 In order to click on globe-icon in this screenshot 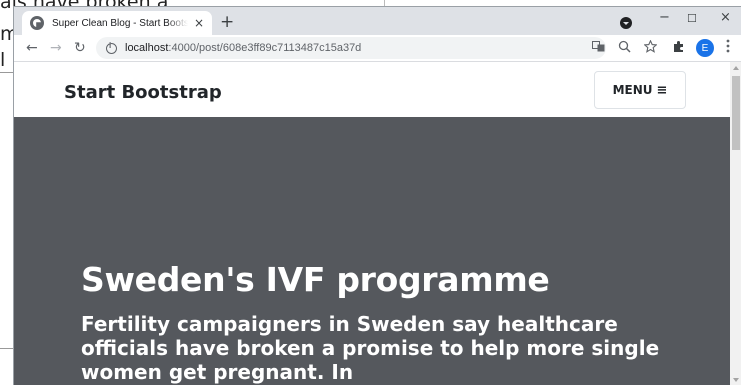, I will do `click(37, 23)`.